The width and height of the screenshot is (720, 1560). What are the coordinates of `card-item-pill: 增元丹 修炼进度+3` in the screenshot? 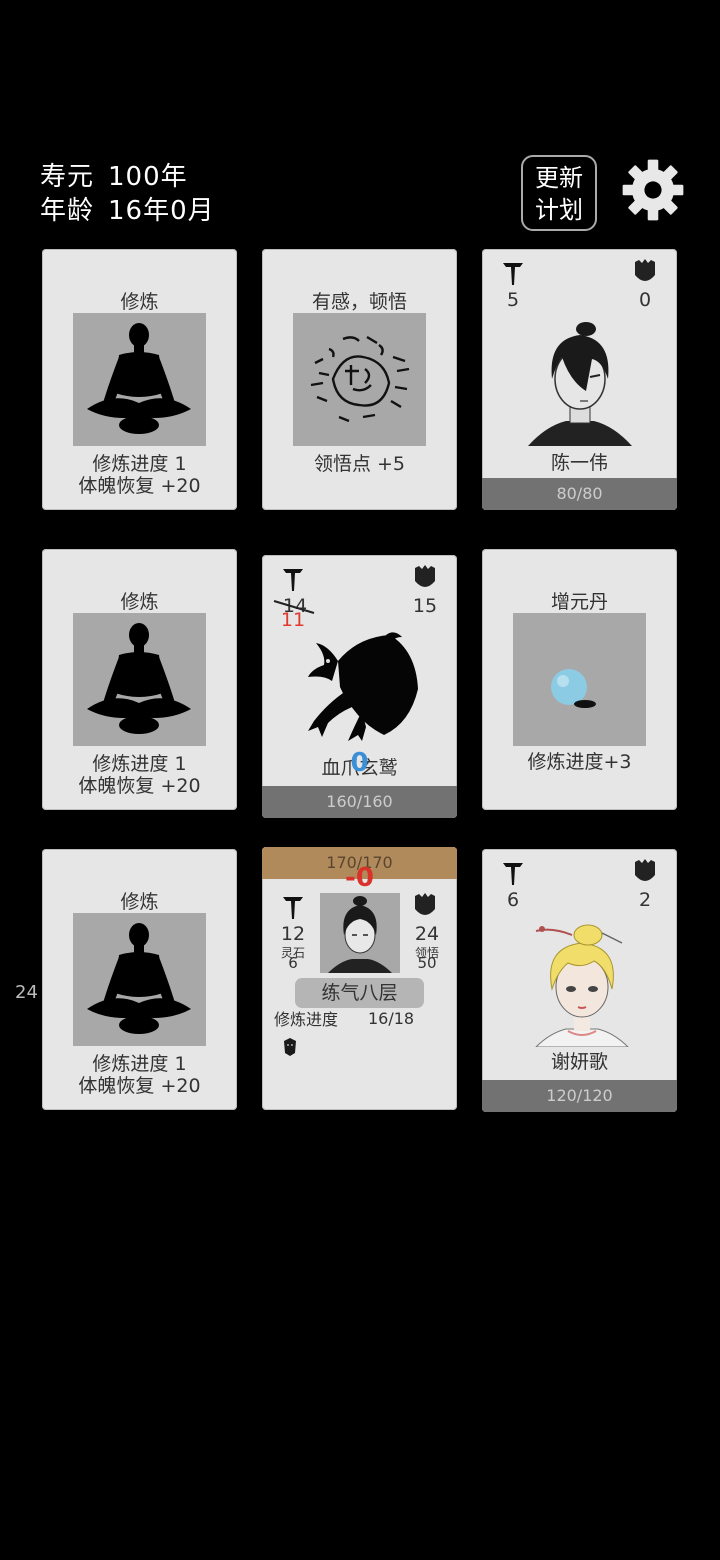 It's located at (579, 679).